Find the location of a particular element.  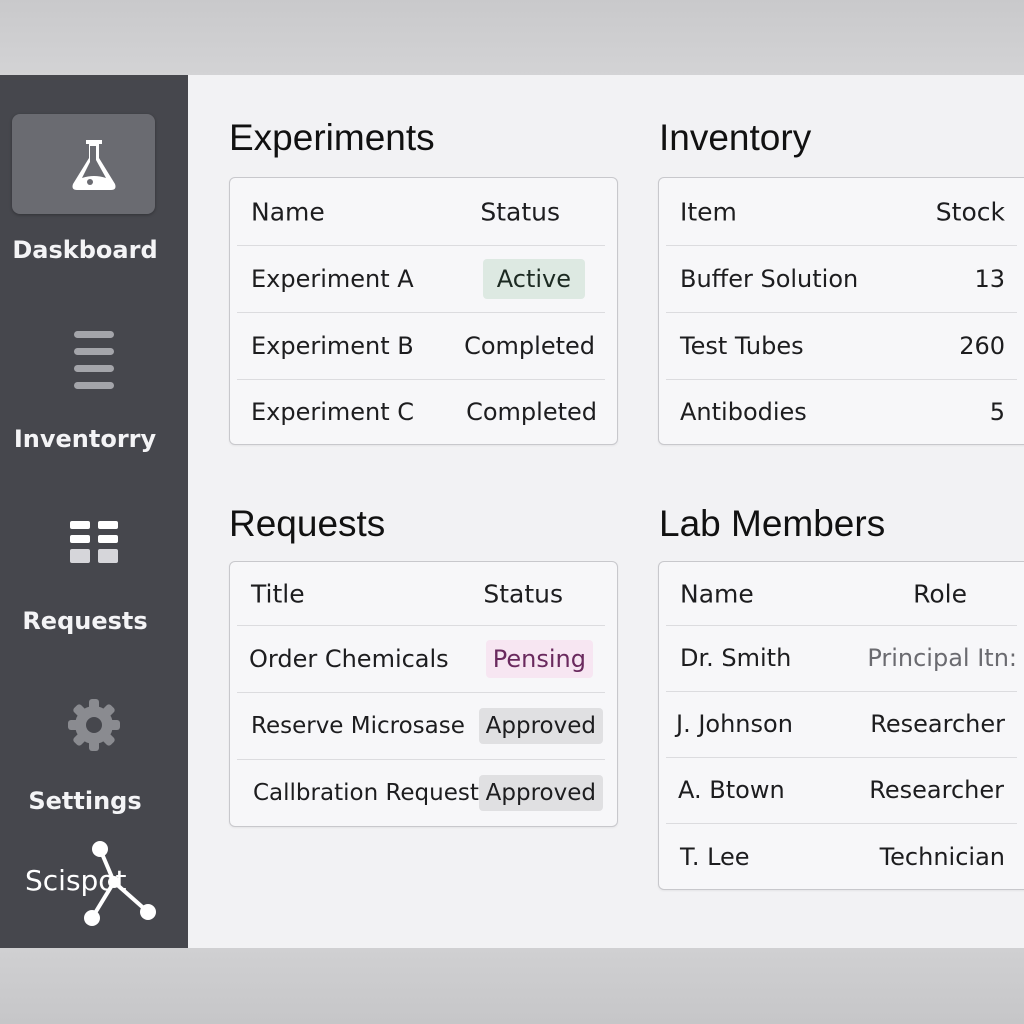

experiment-name: Experiment C is located at coordinates (333, 412).